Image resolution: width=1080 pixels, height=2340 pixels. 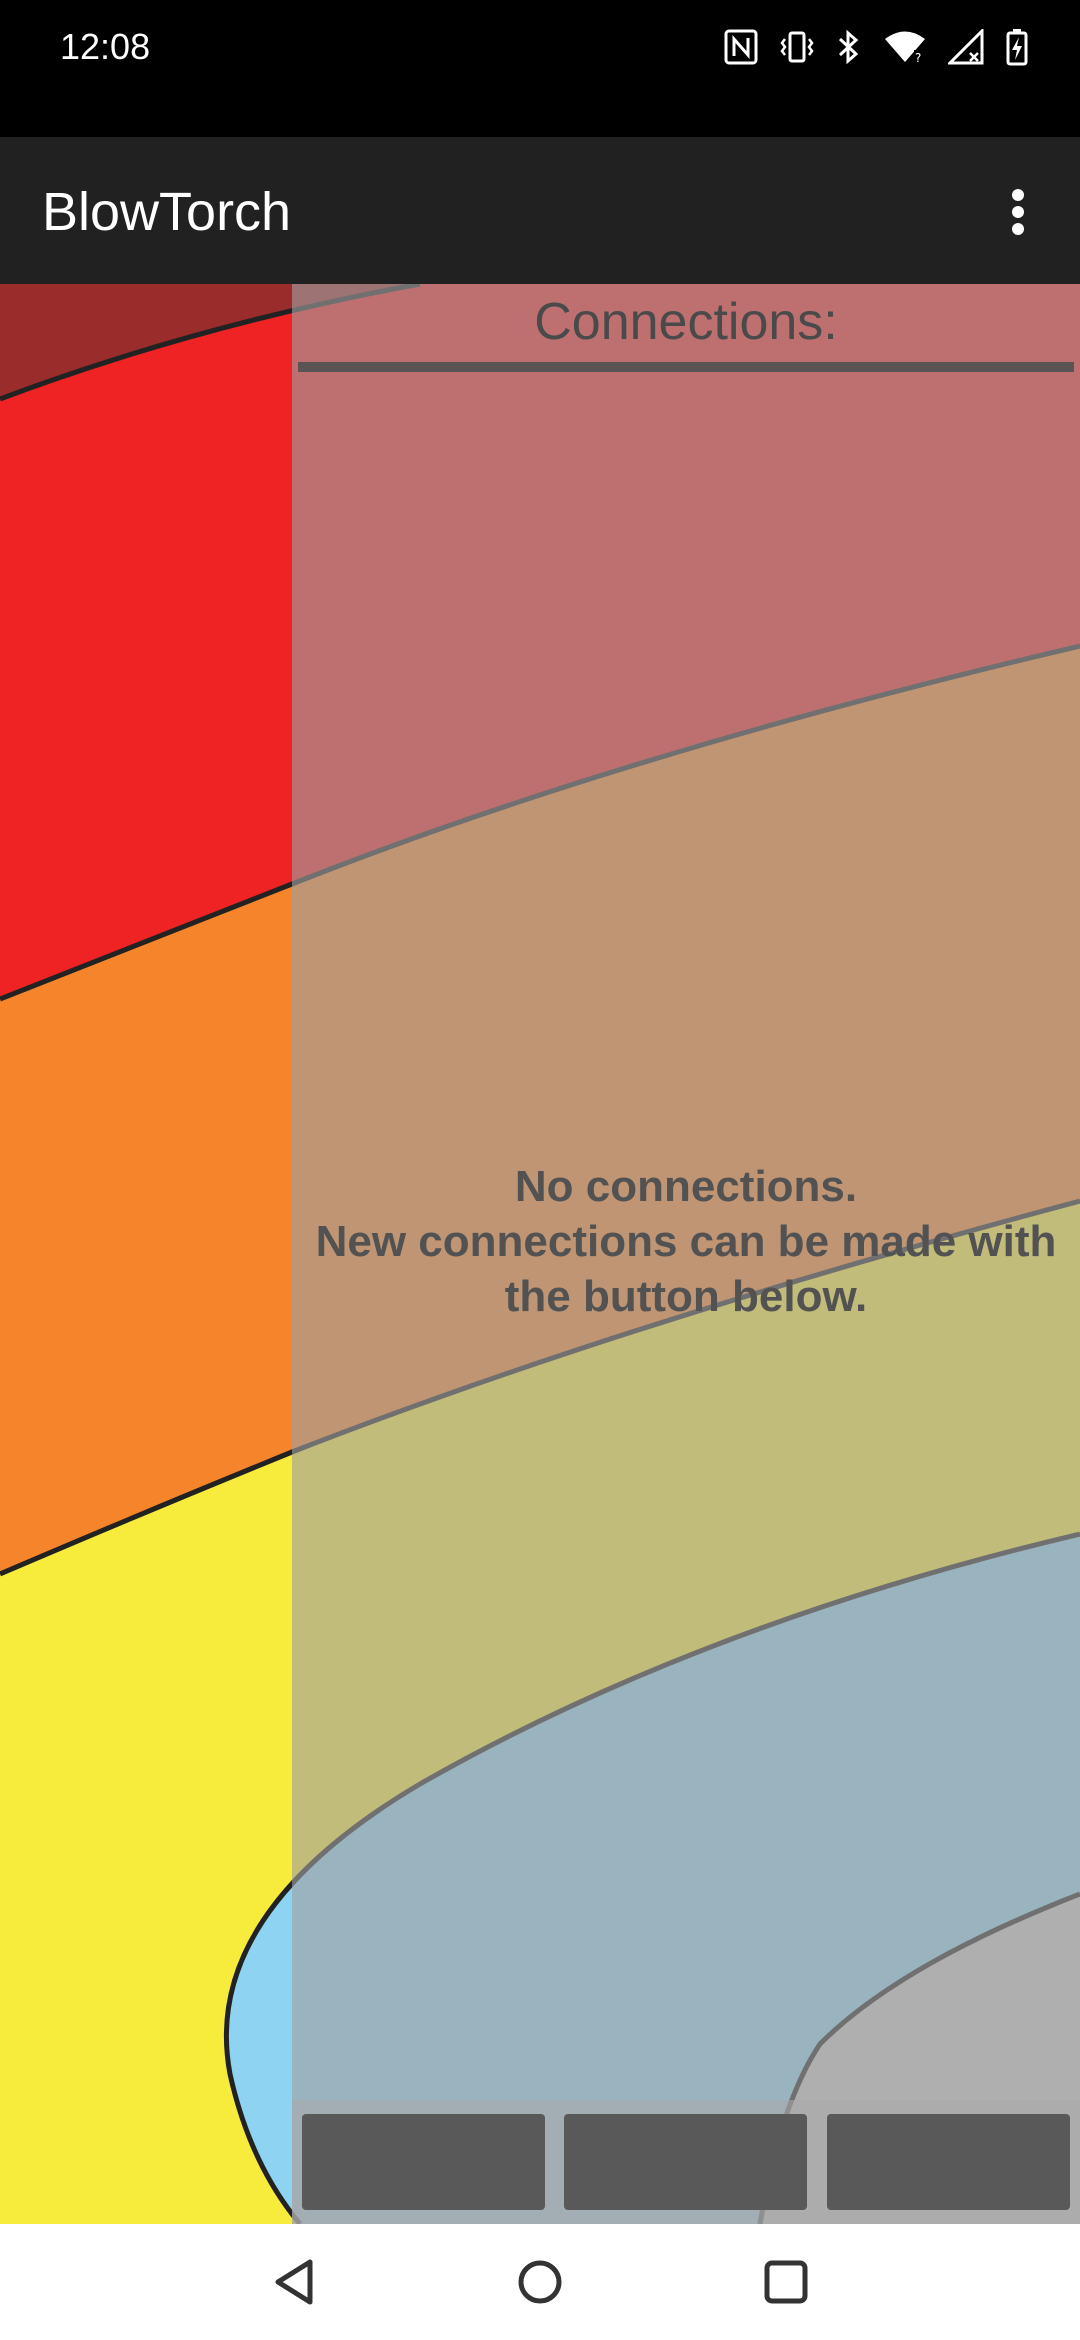 I want to click on status-time: 12:08, so click(x=105, y=46).